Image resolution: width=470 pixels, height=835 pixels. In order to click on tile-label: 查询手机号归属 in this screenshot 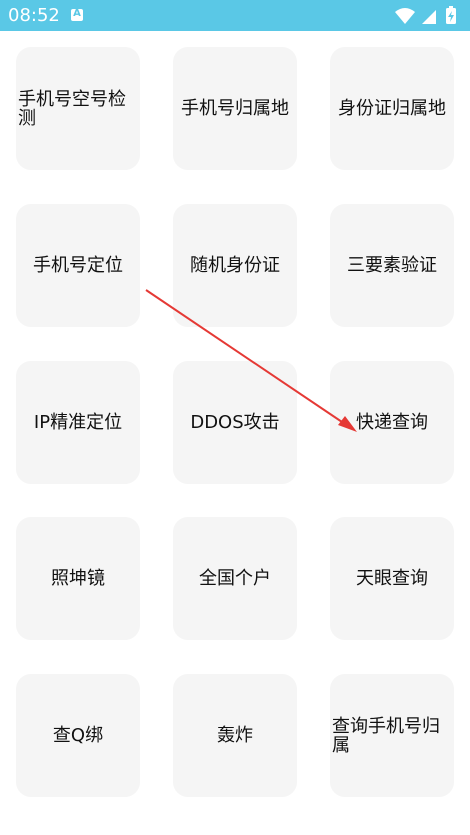, I will do `click(386, 735)`.